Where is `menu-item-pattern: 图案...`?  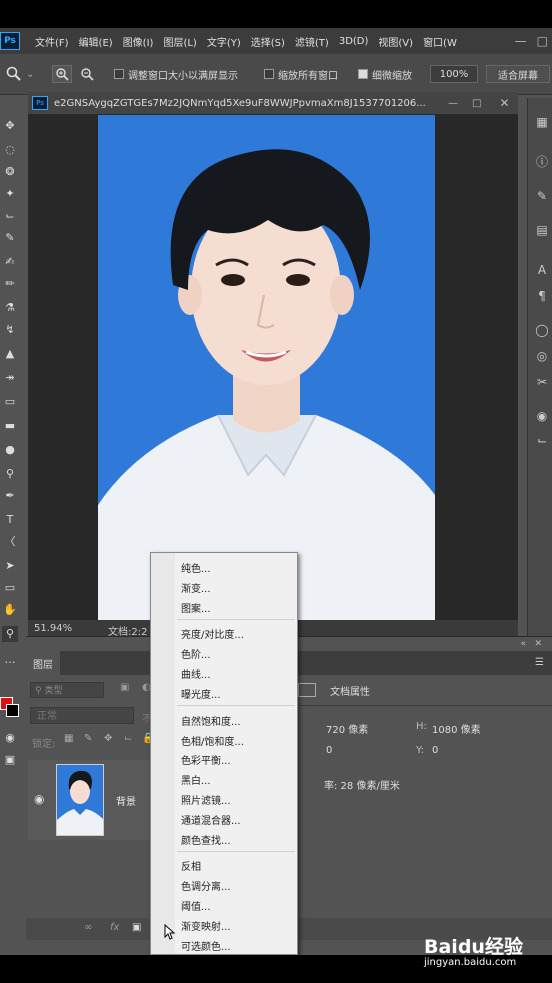
menu-item-pattern: 图案... is located at coordinates (196, 607).